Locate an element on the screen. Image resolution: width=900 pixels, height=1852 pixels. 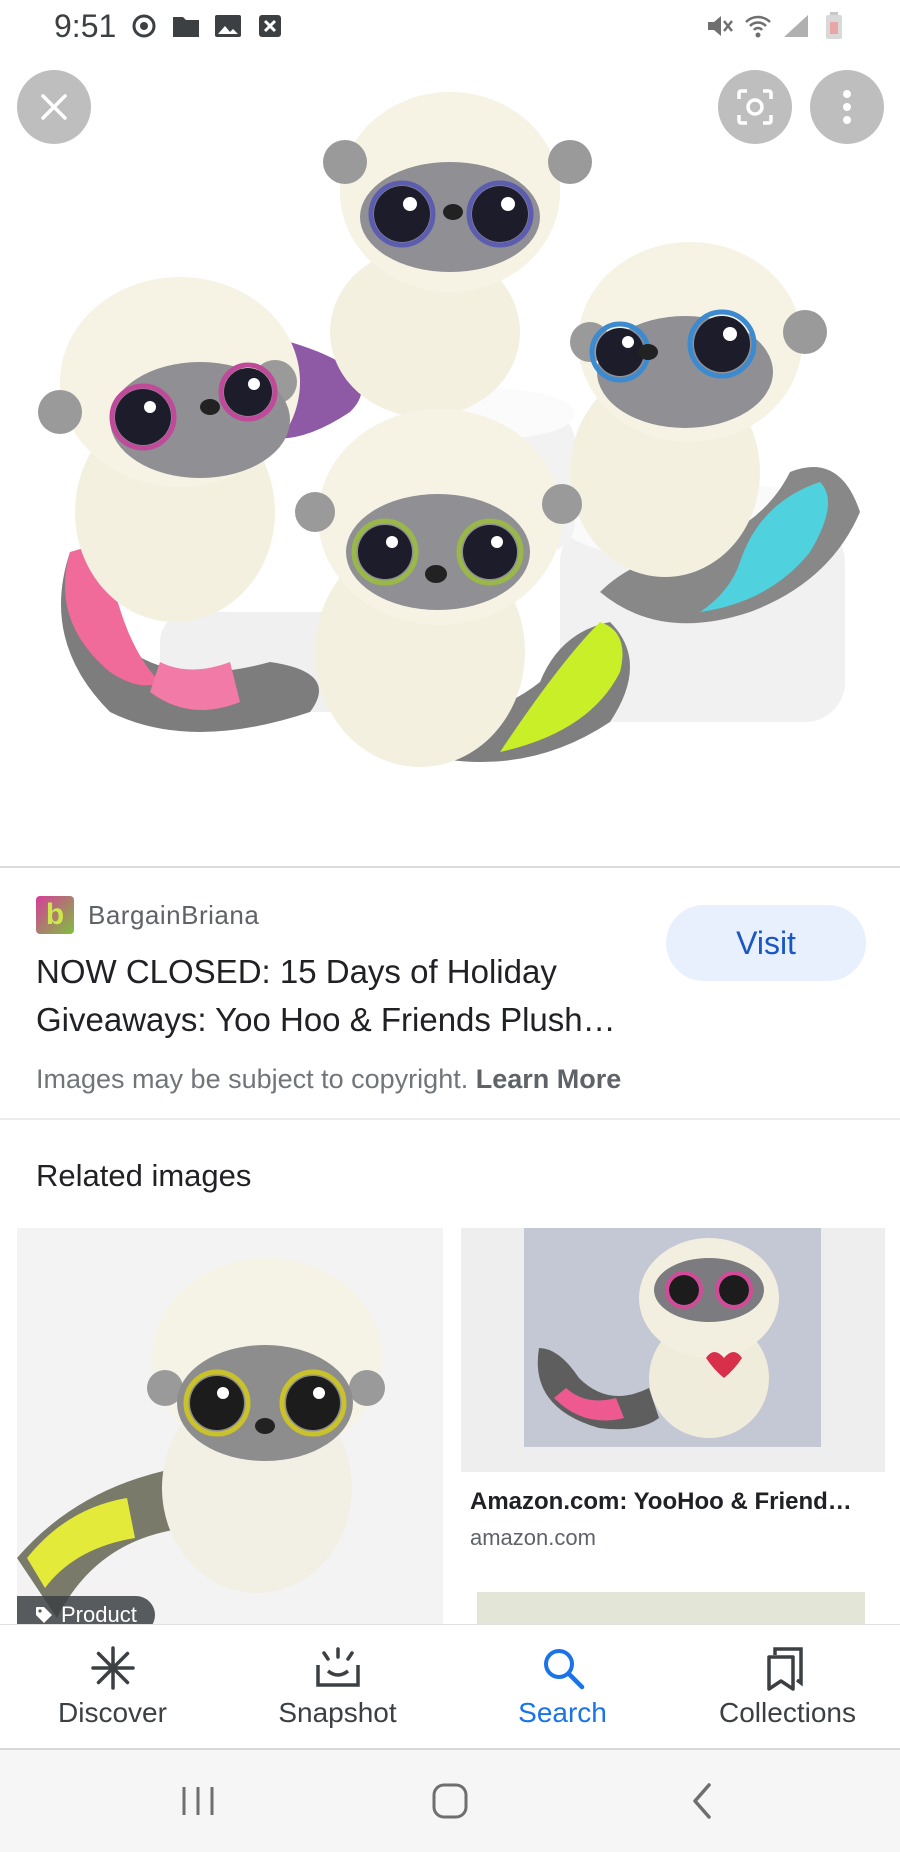
visit-button: Visit is located at coordinates (766, 943).